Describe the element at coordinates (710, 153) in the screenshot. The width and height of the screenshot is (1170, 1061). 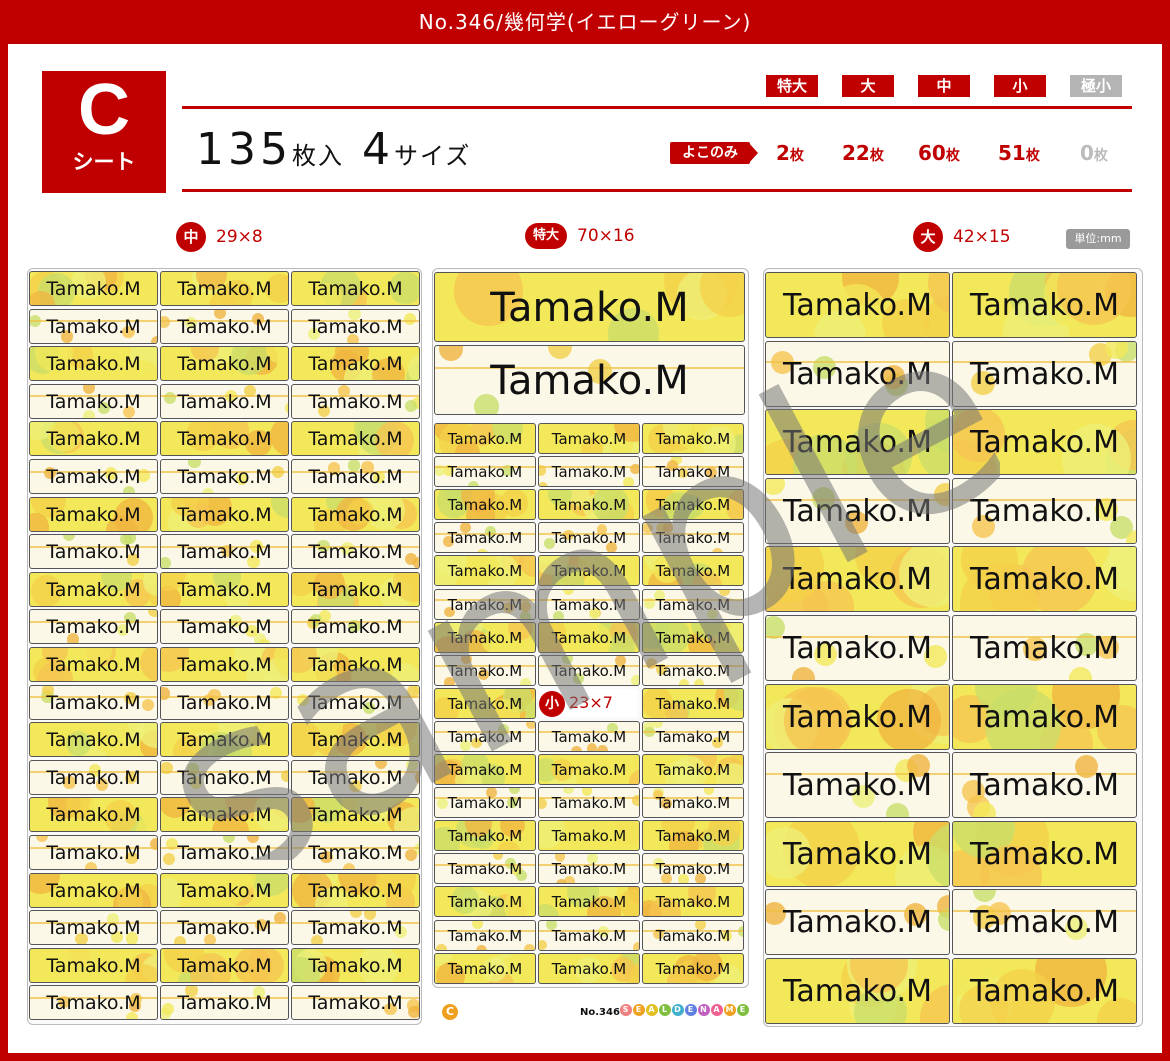
I see `horizontal-only-label: よこのみ` at that location.